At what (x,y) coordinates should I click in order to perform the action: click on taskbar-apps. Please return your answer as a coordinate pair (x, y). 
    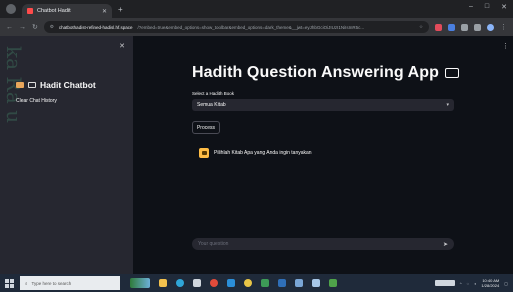
    Looking at the image, I should click on (233, 283).